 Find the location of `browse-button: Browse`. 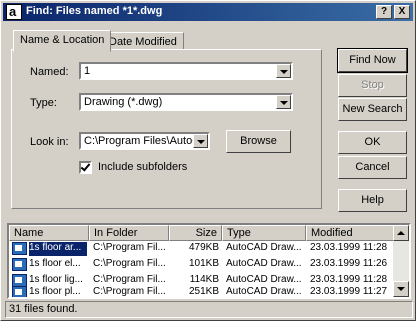

browse-button: Browse is located at coordinates (258, 141).